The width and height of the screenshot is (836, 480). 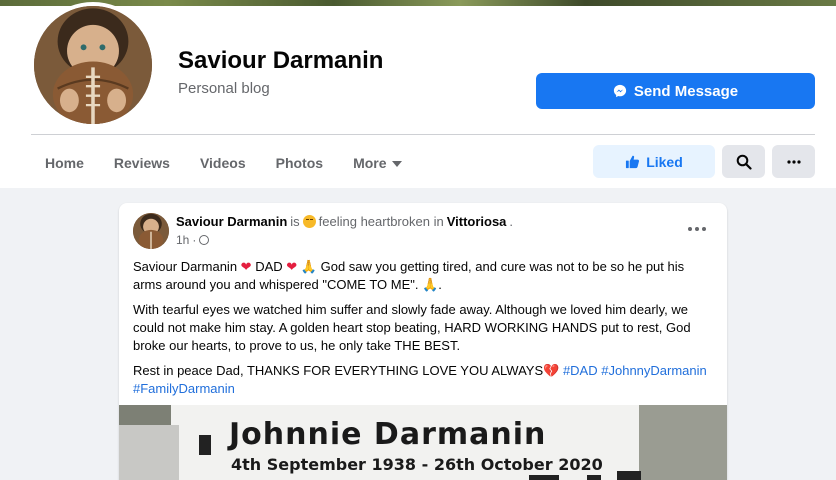 I want to click on liked-button: Liked, so click(x=654, y=161).